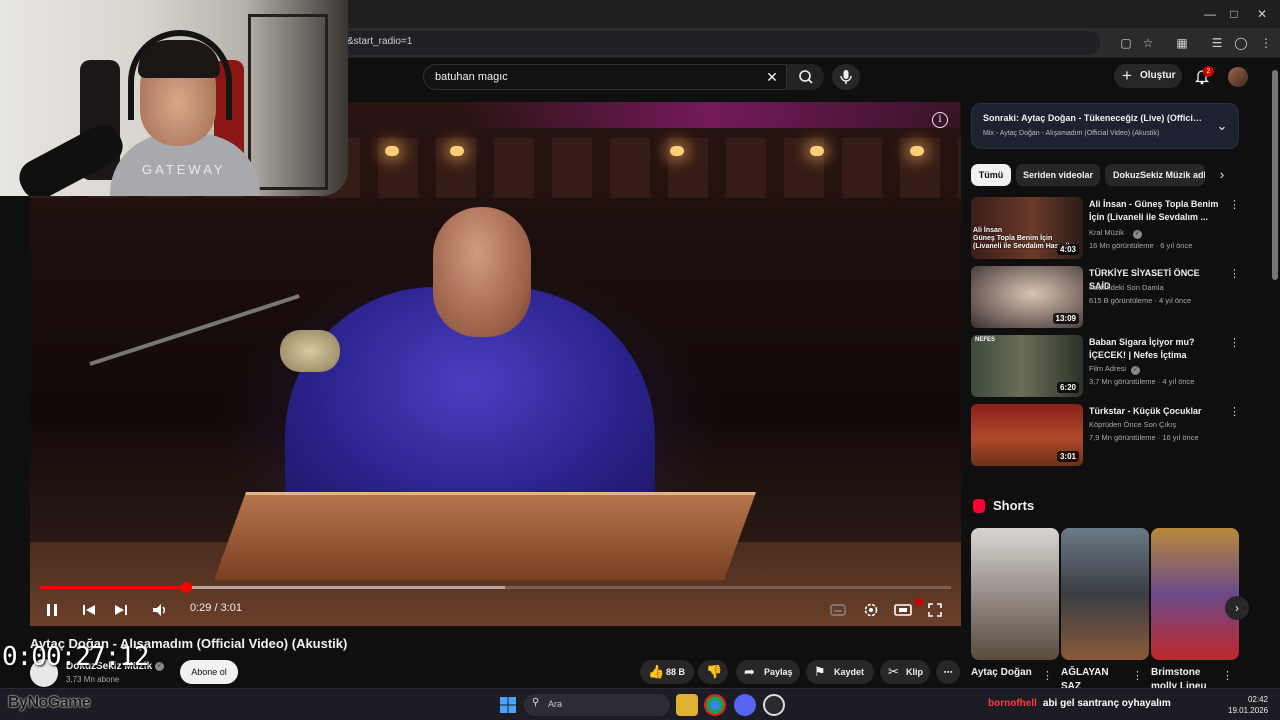 The height and width of the screenshot is (720, 1280). I want to click on hd-badge-icon, so click(919, 602).